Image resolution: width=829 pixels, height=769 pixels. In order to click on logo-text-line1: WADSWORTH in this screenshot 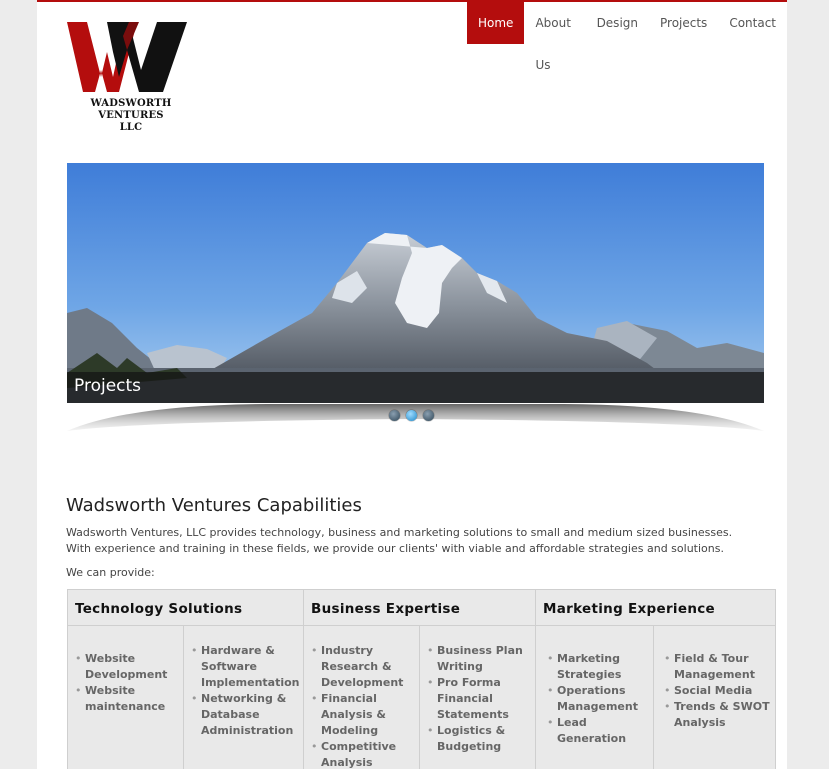, I will do `click(131, 103)`.